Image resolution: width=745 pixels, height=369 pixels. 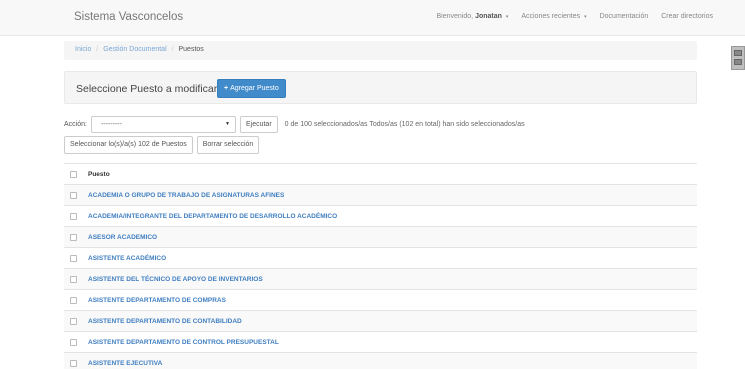 I want to click on action-select: --------- ▼, so click(x=163, y=124).